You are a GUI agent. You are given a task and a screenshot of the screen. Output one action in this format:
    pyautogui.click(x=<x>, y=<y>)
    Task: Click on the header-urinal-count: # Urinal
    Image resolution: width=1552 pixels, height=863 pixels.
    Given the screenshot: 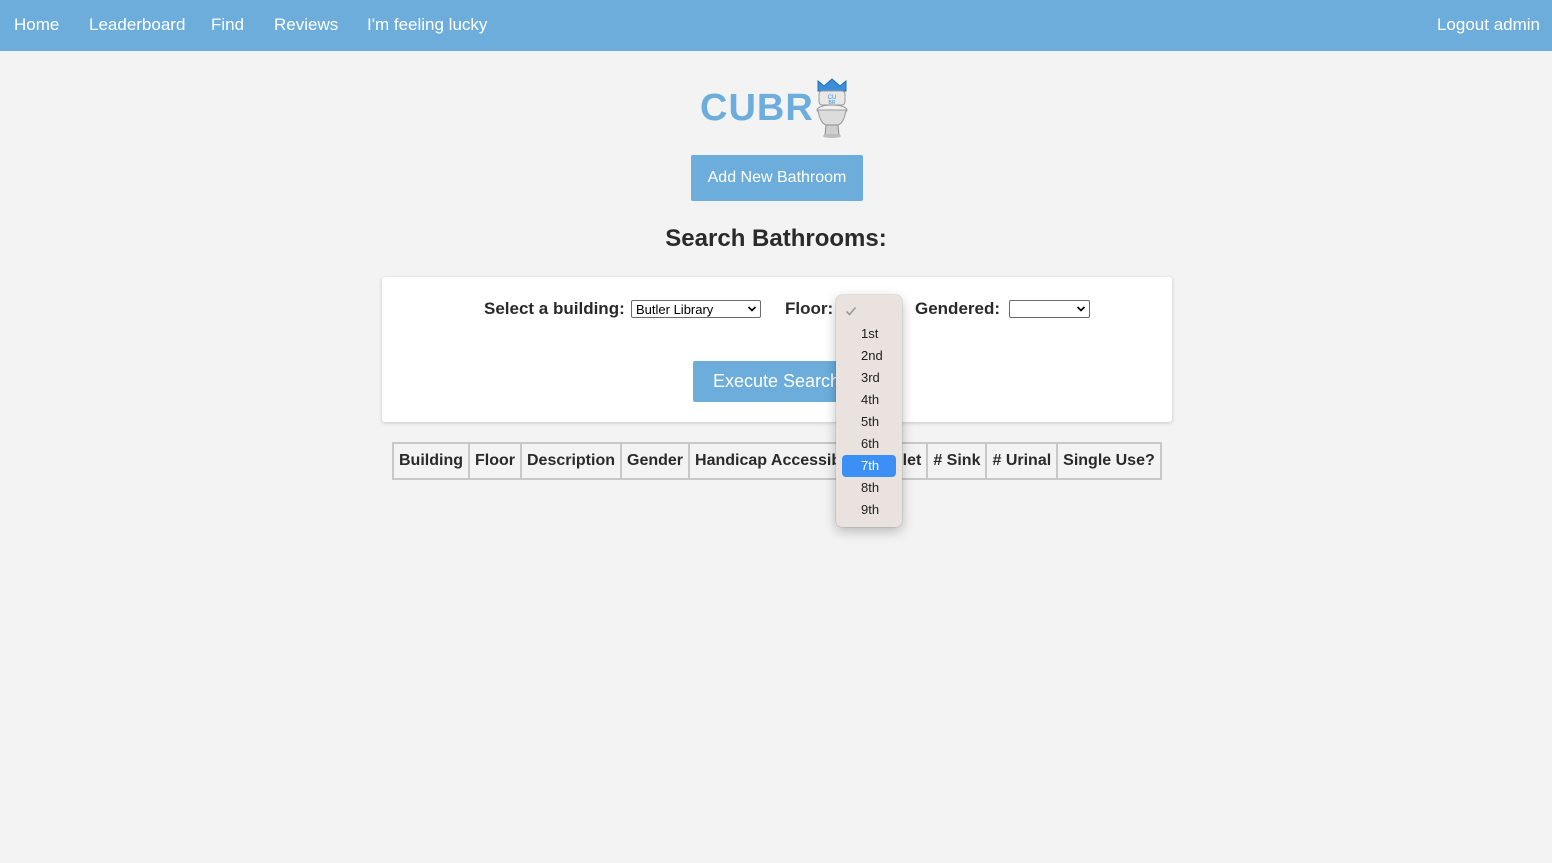 What is the action you would take?
    pyautogui.click(x=1022, y=461)
    